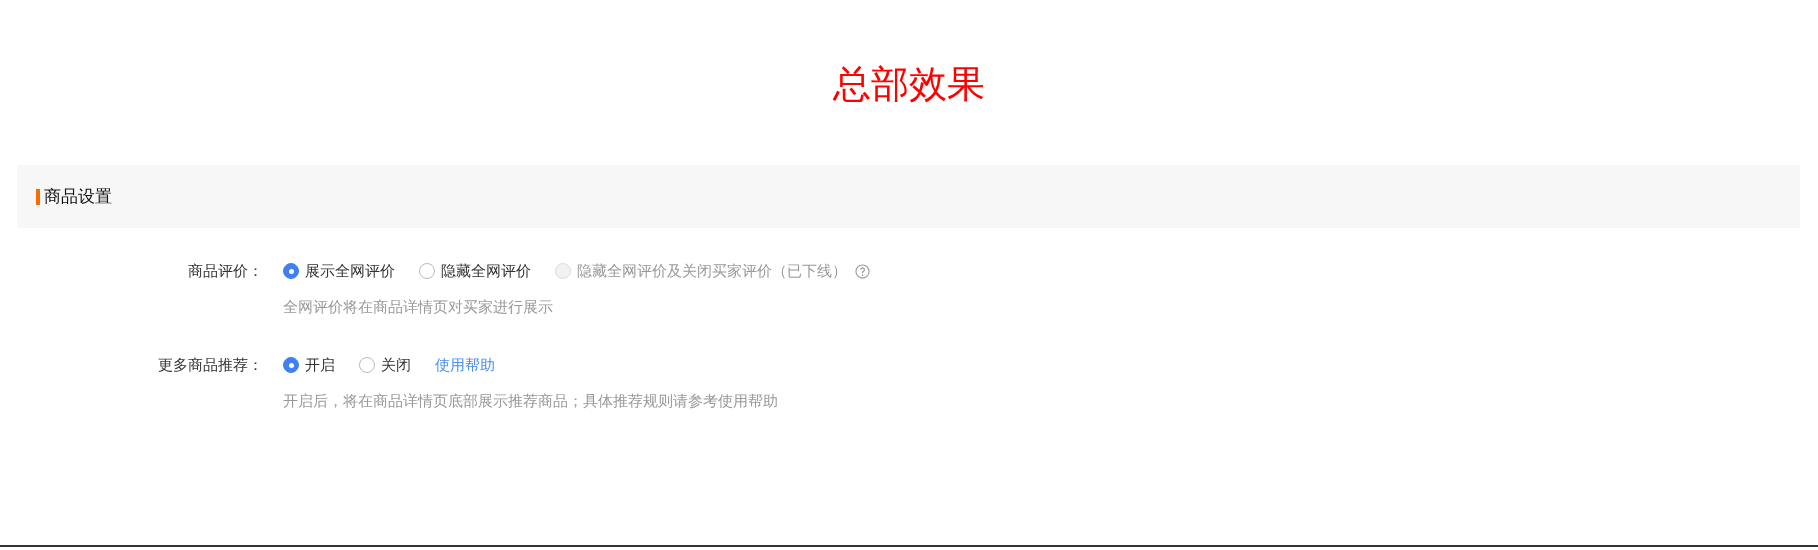 This screenshot has height=550, width=1818. What do you see at coordinates (339, 271) in the screenshot?
I see `radio-option: 展示全网评价` at bounding box center [339, 271].